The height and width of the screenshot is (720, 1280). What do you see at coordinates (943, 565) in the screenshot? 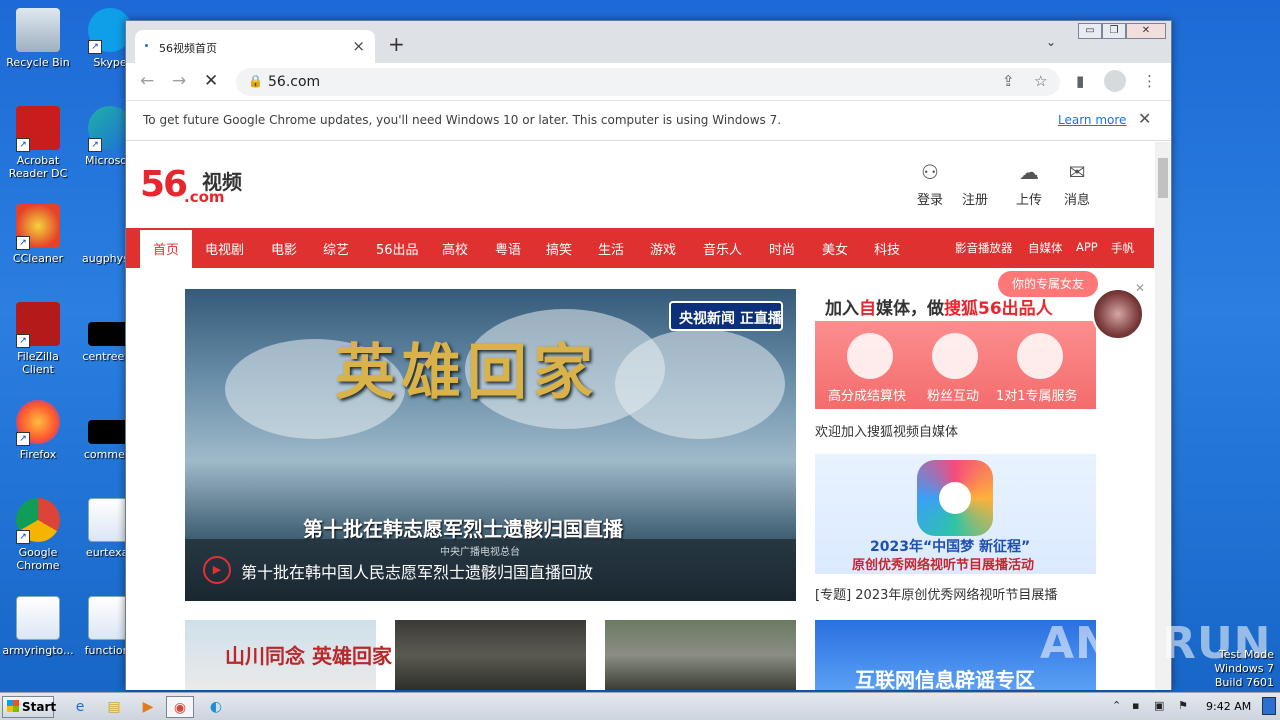
I see `ad2-line2: 原创优秀网络视听节目展播活动` at bounding box center [943, 565].